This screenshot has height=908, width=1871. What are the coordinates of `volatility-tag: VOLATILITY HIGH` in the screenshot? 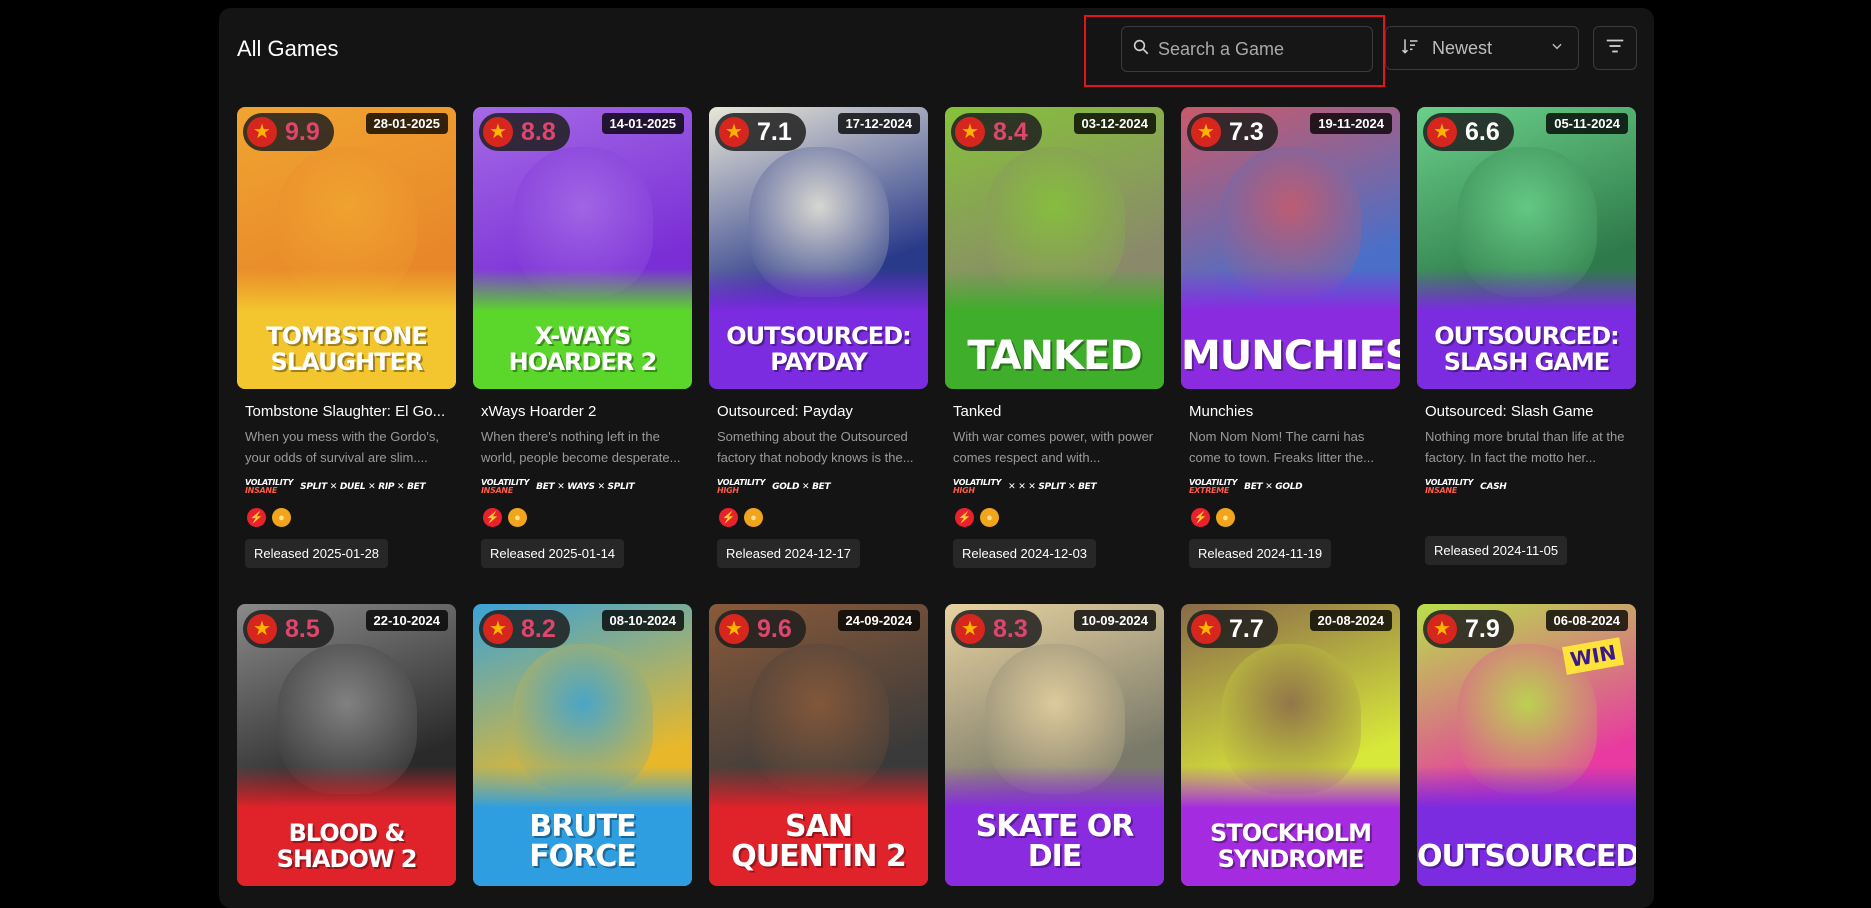 It's located at (741, 487).